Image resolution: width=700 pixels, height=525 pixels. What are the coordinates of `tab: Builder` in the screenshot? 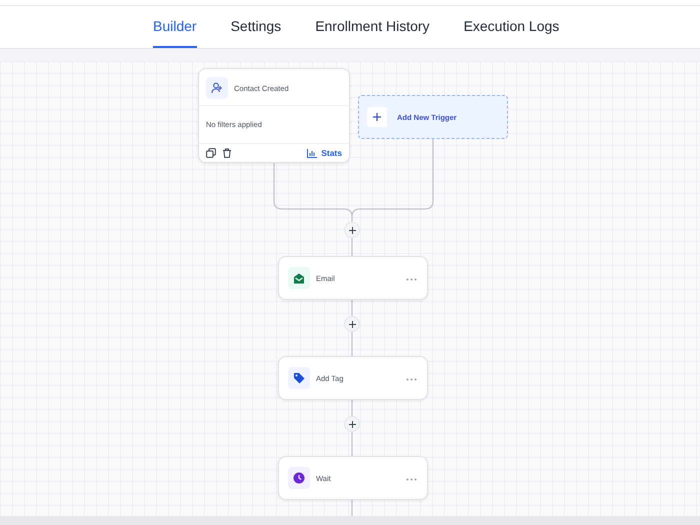 It's located at (175, 27).